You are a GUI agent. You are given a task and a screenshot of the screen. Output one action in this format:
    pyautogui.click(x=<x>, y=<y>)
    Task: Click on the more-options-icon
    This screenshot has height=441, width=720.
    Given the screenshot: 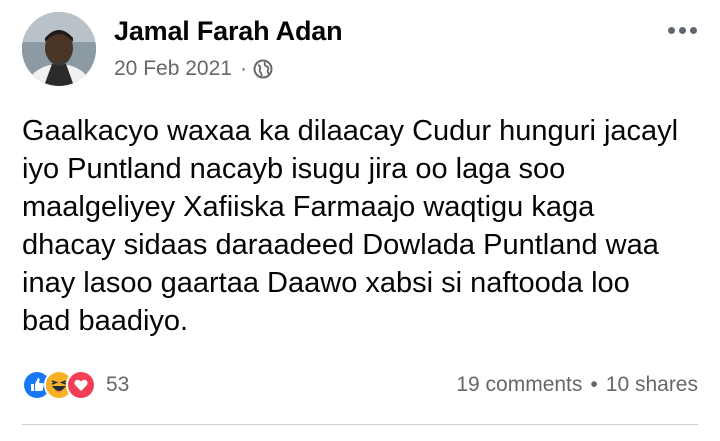 What is the action you would take?
    pyautogui.click(x=682, y=30)
    